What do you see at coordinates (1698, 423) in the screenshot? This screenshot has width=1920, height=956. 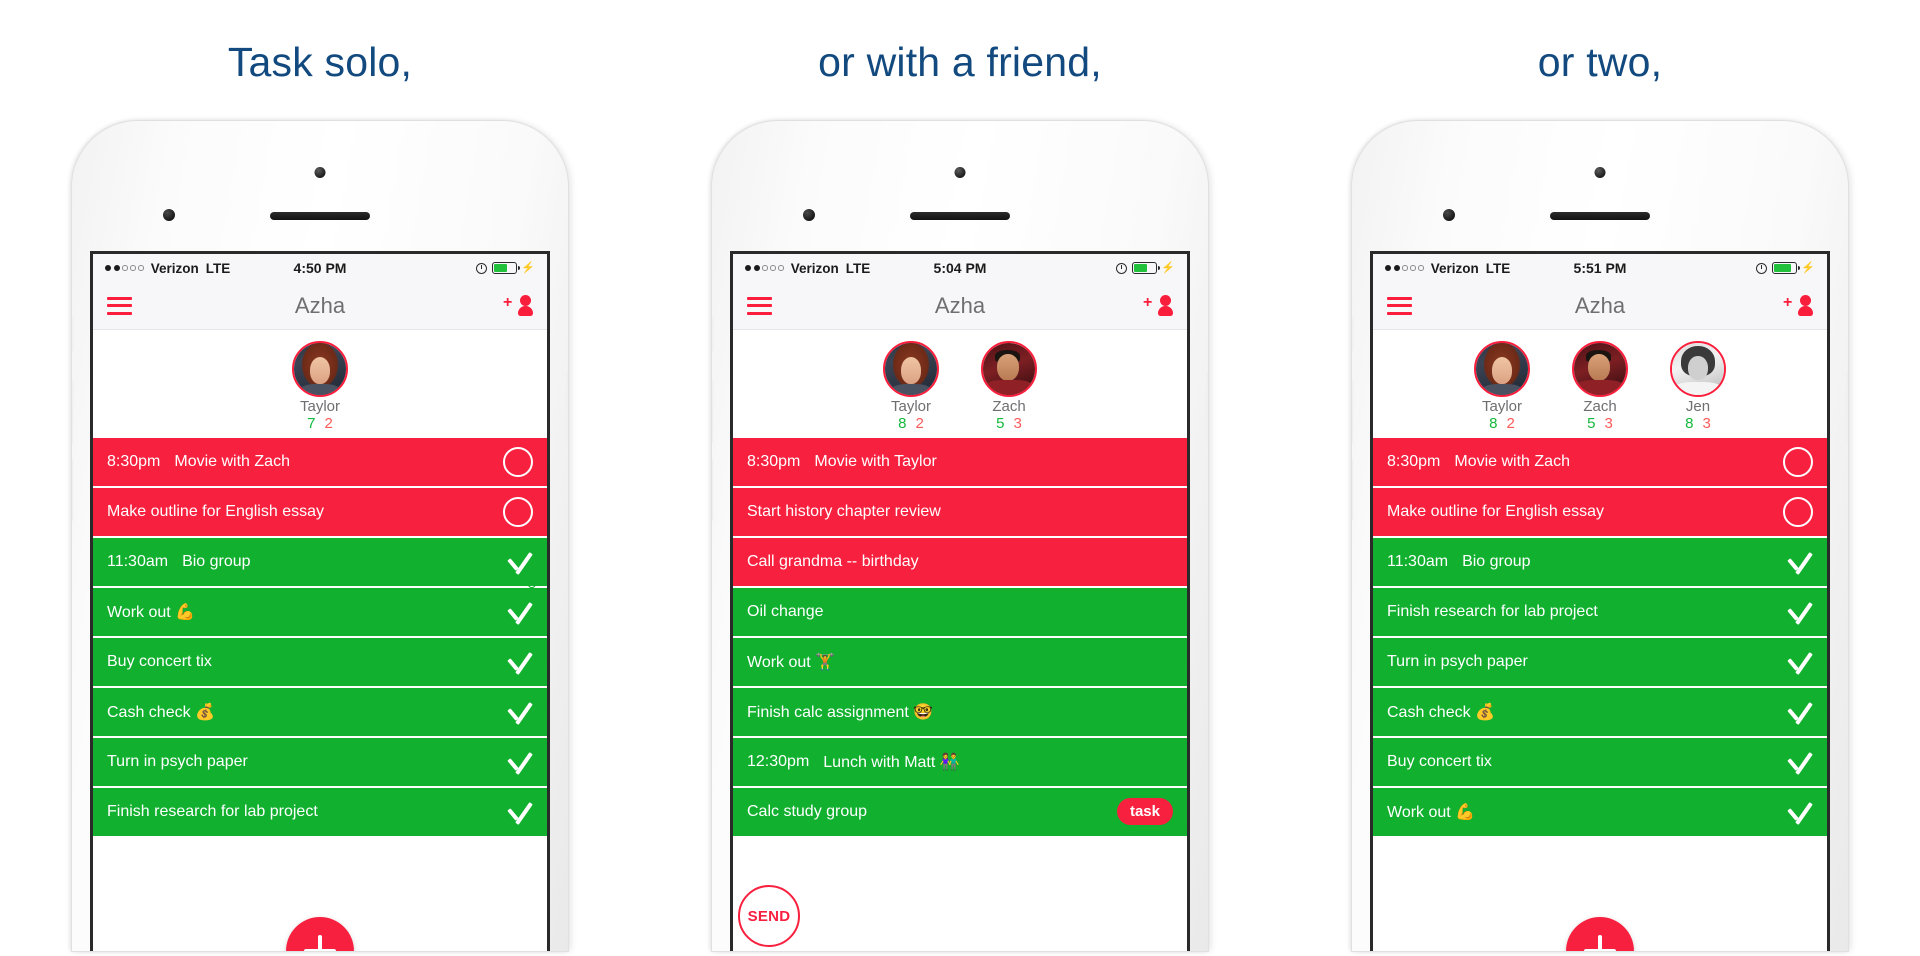 I see `member-scores: 83` at bounding box center [1698, 423].